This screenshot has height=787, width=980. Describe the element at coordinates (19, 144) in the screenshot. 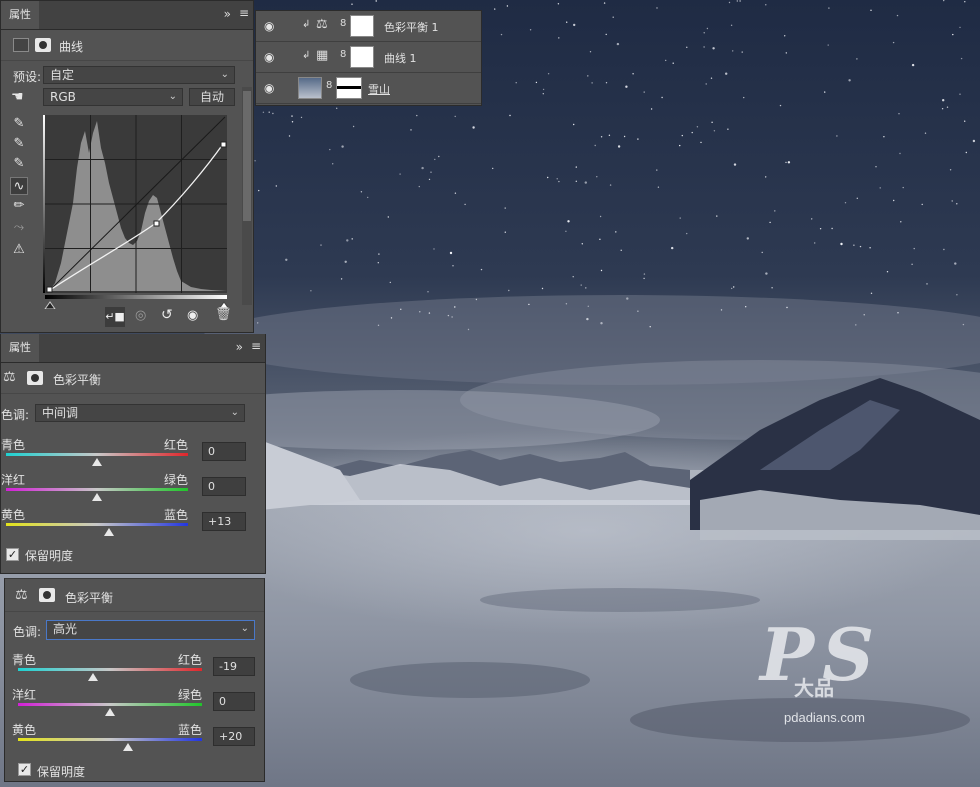

I see `gray-point-eyedropper-icon: ✎` at that location.